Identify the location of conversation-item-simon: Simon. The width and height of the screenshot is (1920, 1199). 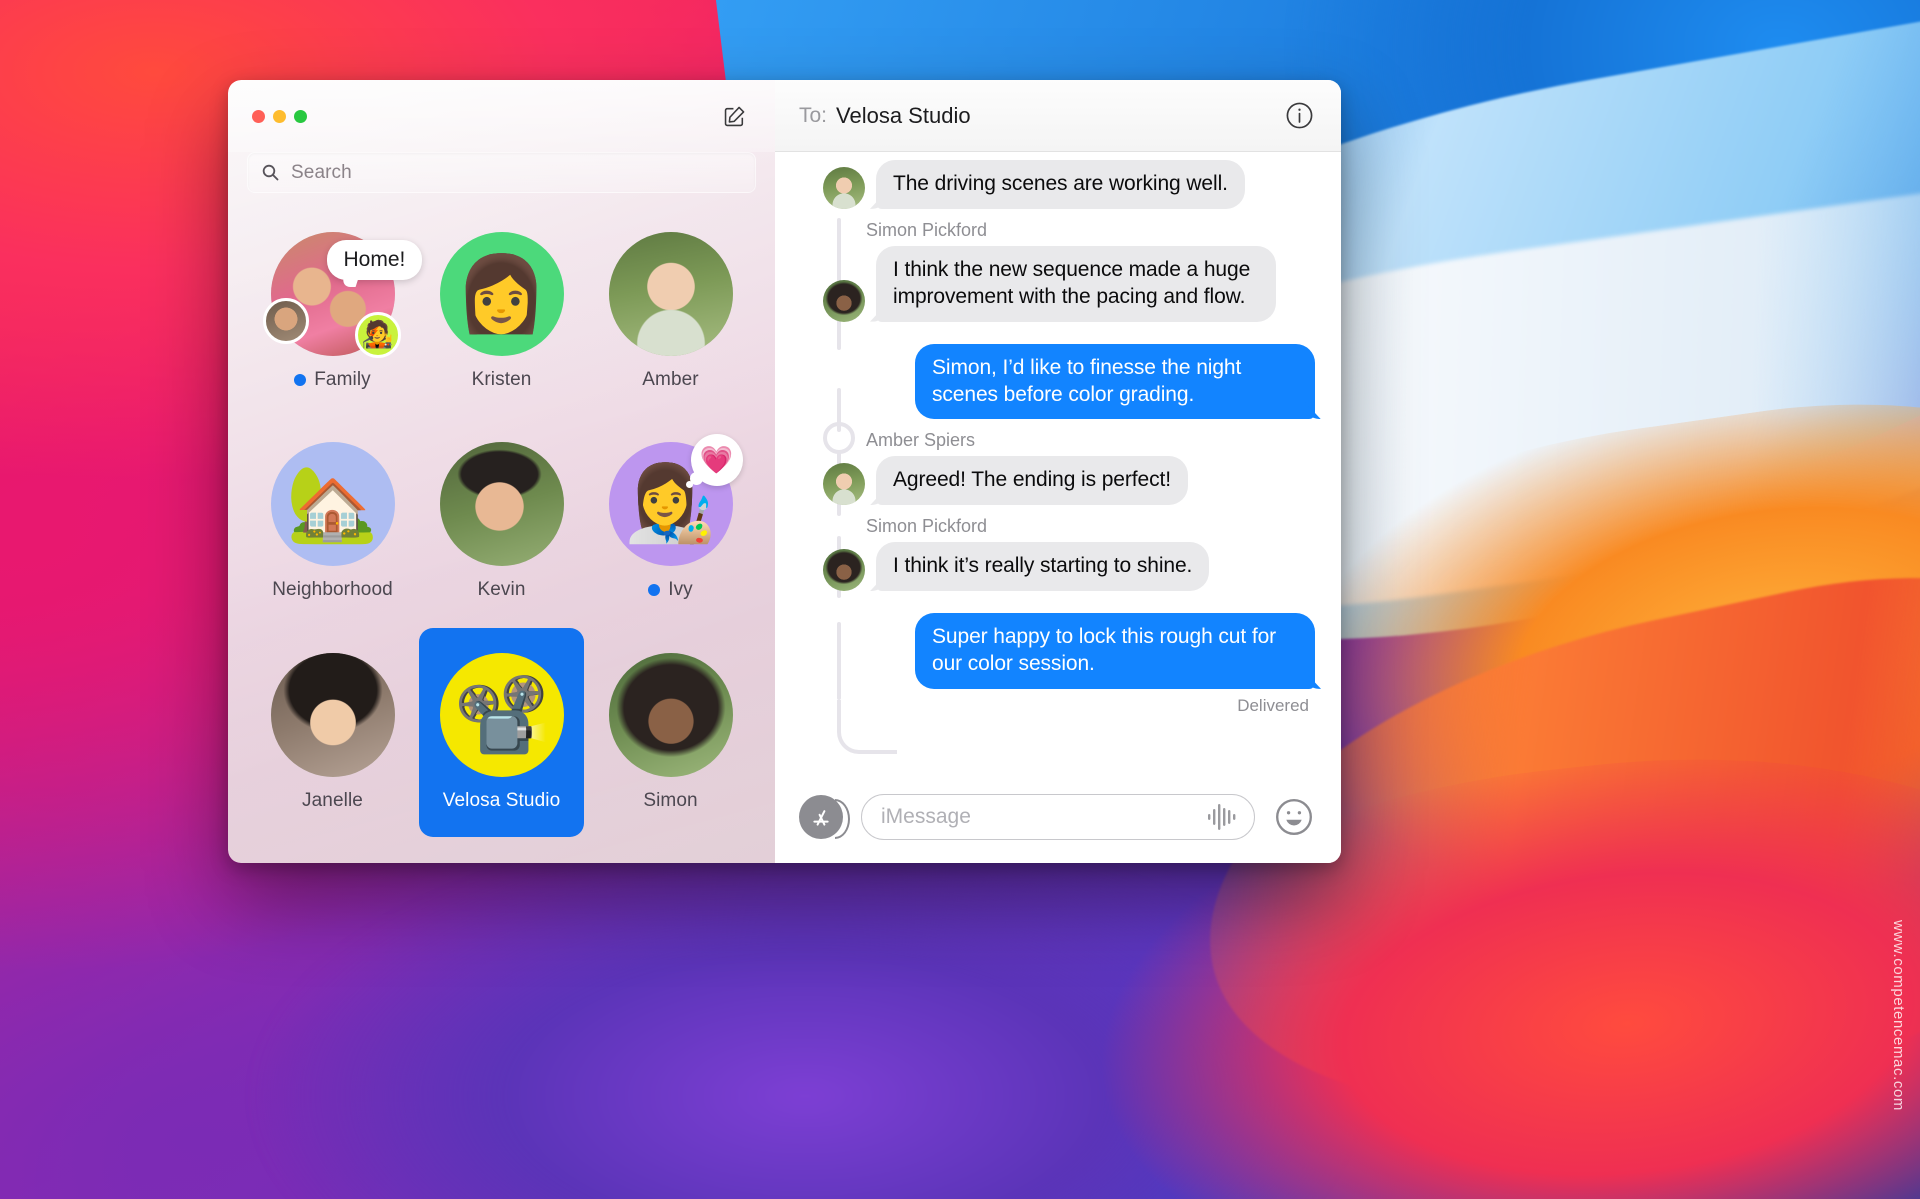
(670, 732).